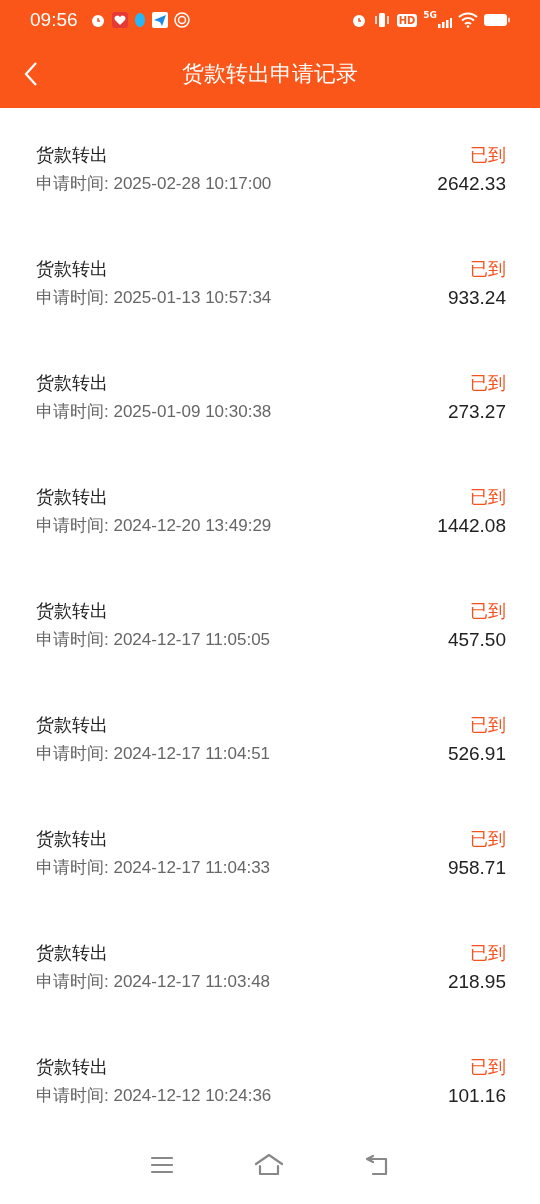  What do you see at coordinates (407, 20) in the screenshot?
I see `hd-badge: HD` at bounding box center [407, 20].